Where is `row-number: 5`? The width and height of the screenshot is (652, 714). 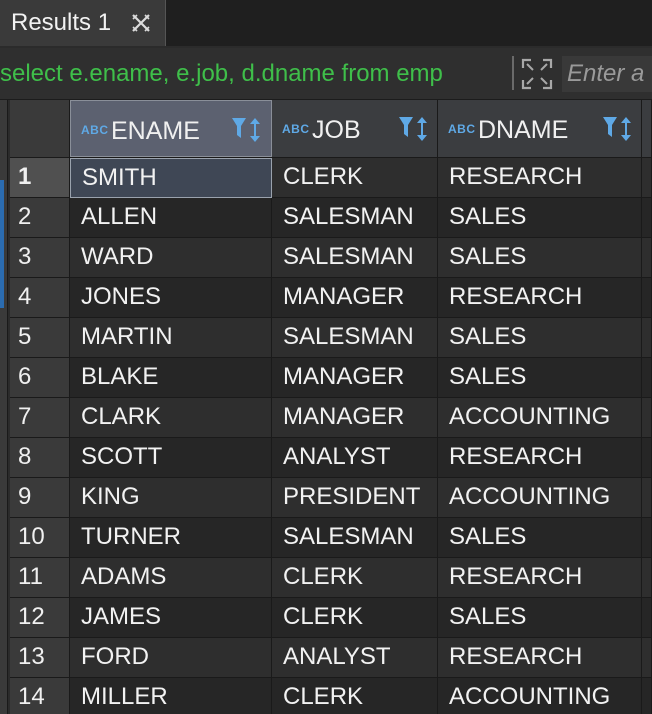
row-number: 5 is located at coordinates (40, 338).